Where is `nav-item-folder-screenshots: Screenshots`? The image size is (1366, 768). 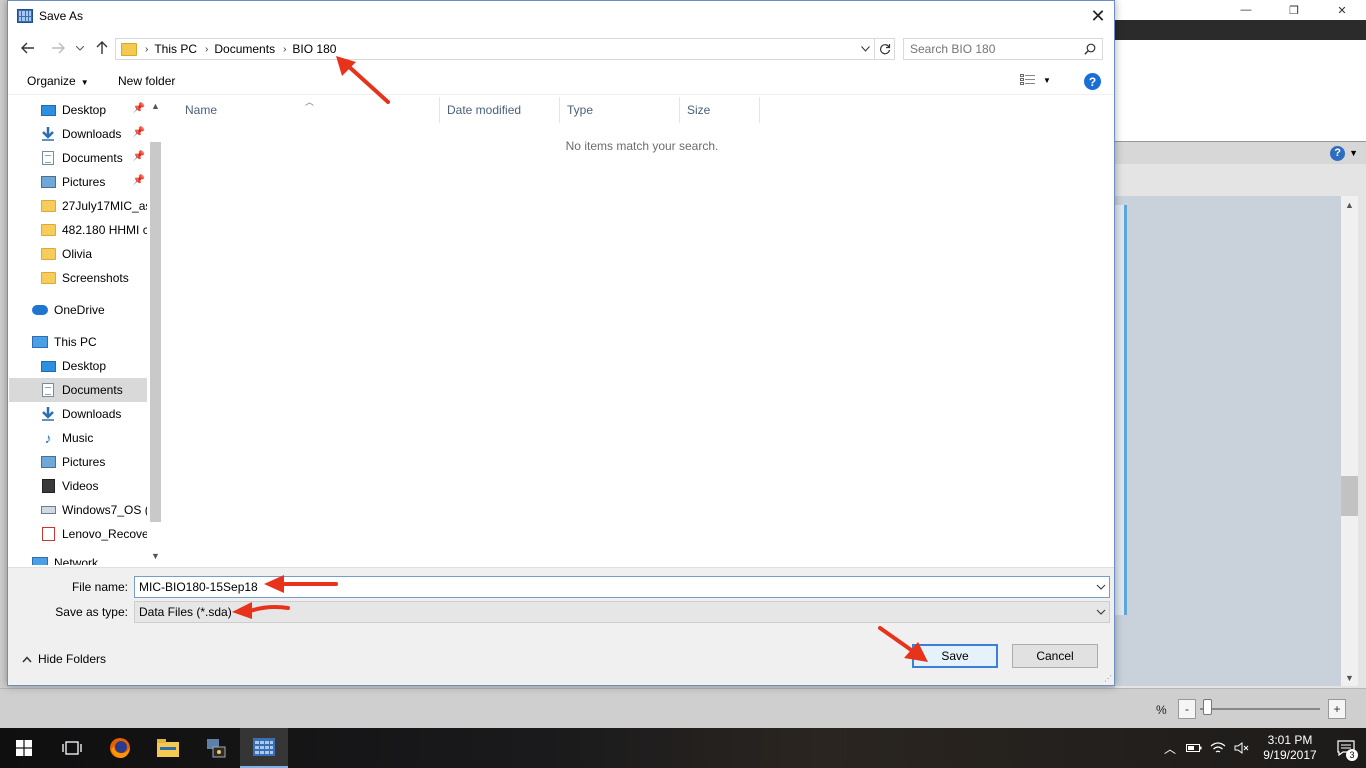
nav-item-folder-screenshots: Screenshots is located at coordinates (78, 278).